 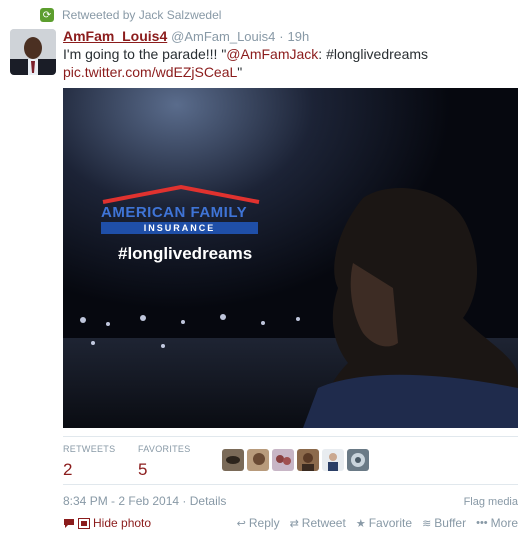 What do you see at coordinates (504, 523) in the screenshot?
I see `more-label: More` at bounding box center [504, 523].